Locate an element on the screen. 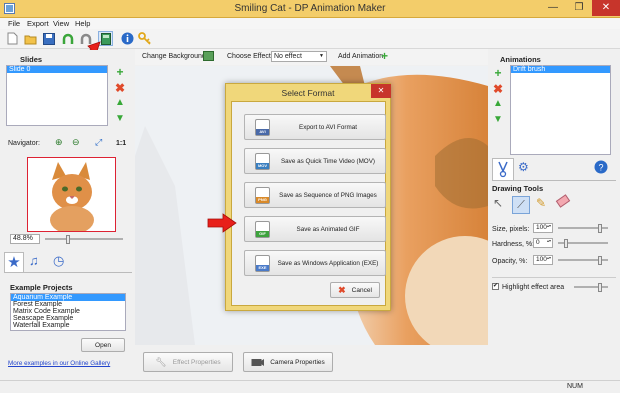  highlight-checkbox: ✔ is located at coordinates (495, 286).